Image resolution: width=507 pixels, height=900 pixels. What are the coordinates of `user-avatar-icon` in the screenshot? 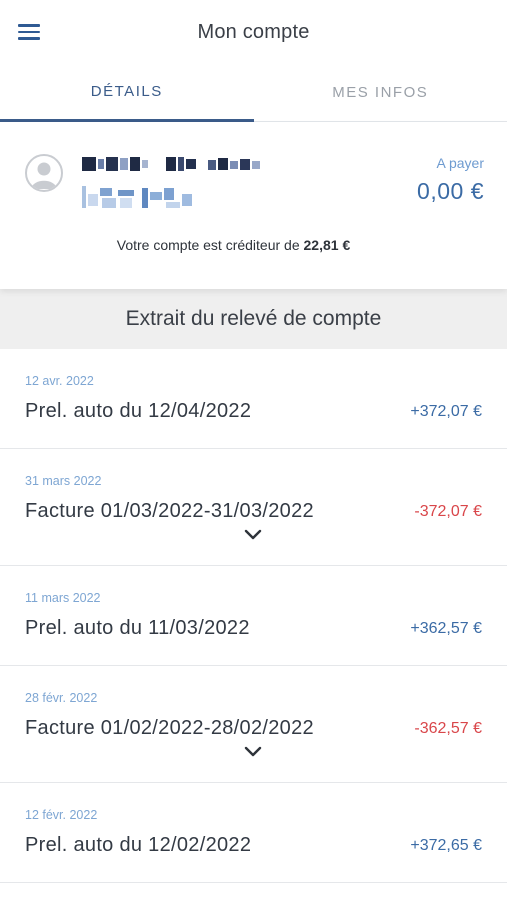 It's located at (44, 173).